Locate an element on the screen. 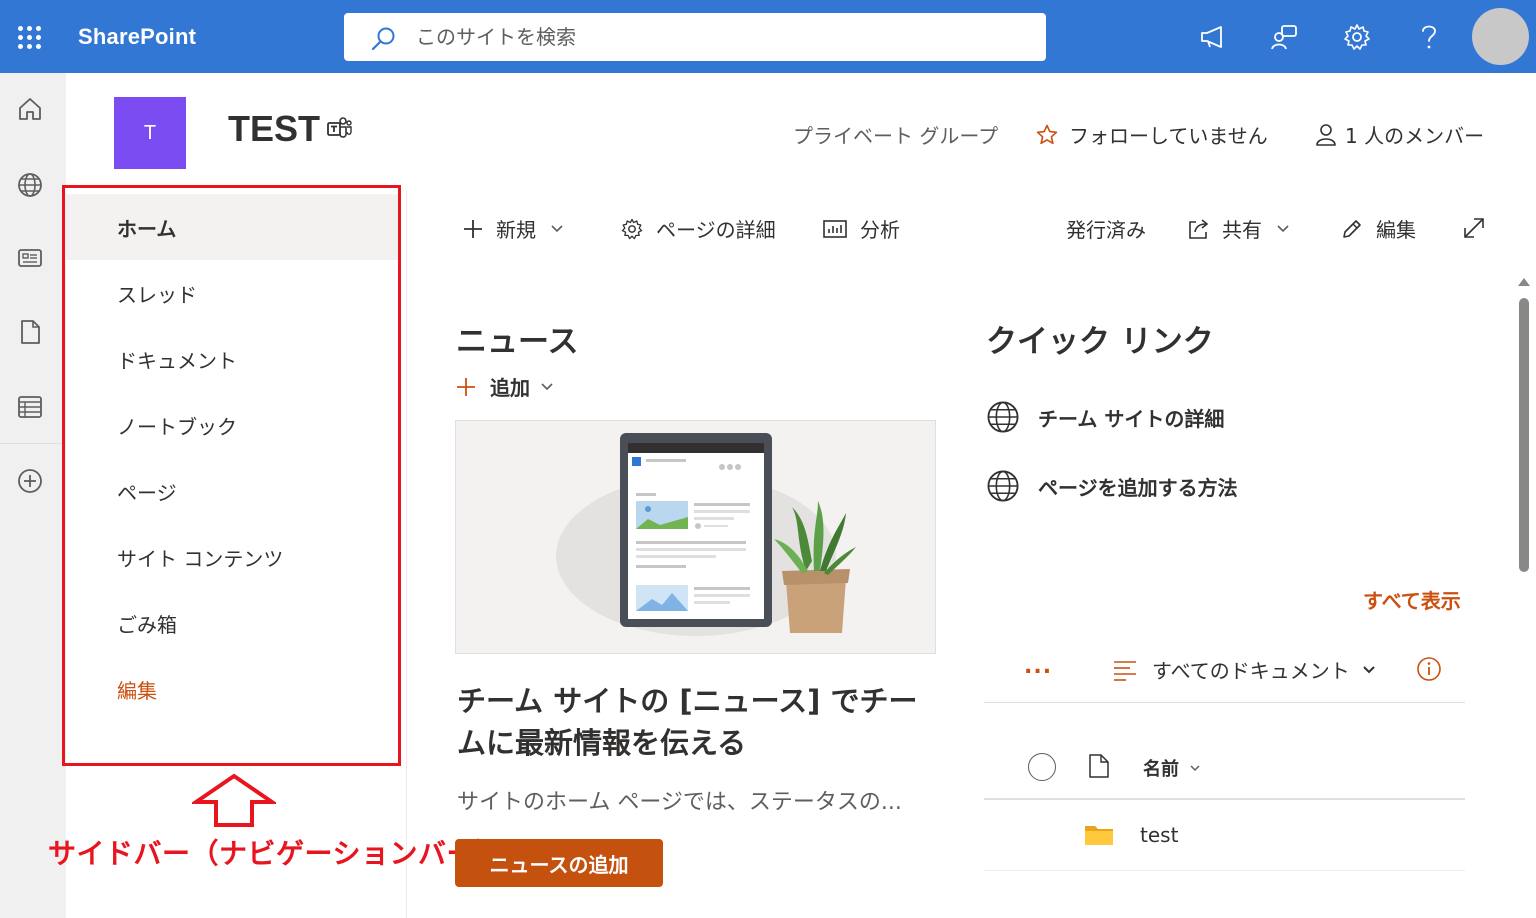 This screenshot has height=918, width=1536. suite-bar: SharePoint is located at coordinates (768, 36).